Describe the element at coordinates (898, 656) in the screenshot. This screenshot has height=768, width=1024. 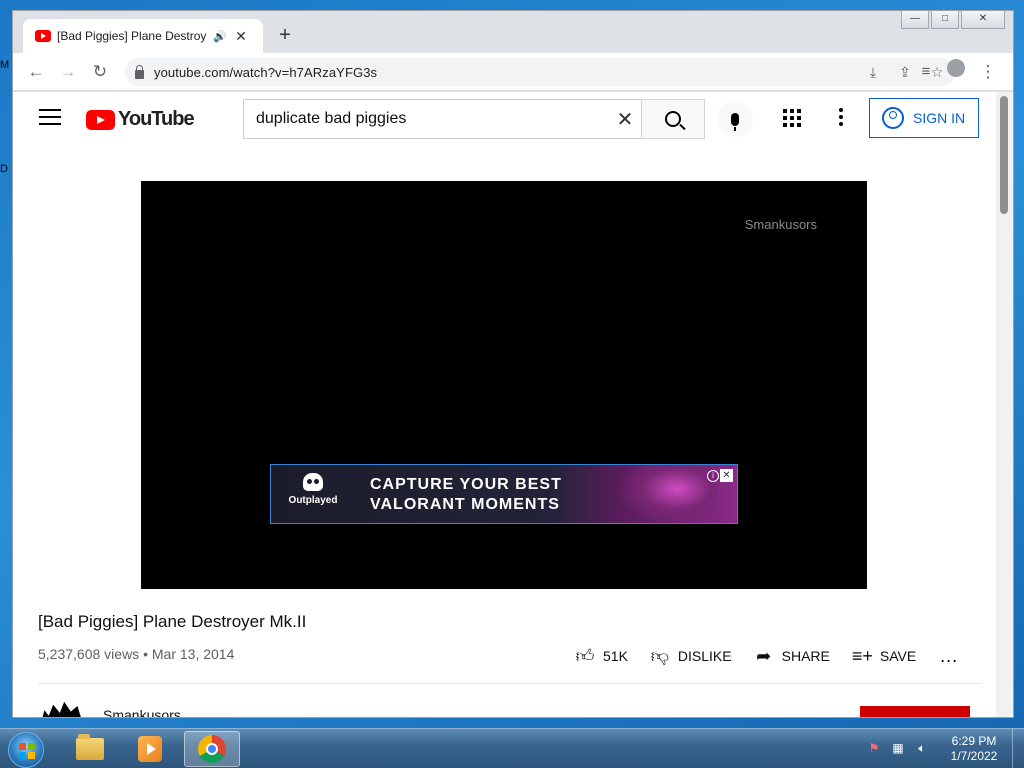
I see `save-label: SAVE` at that location.